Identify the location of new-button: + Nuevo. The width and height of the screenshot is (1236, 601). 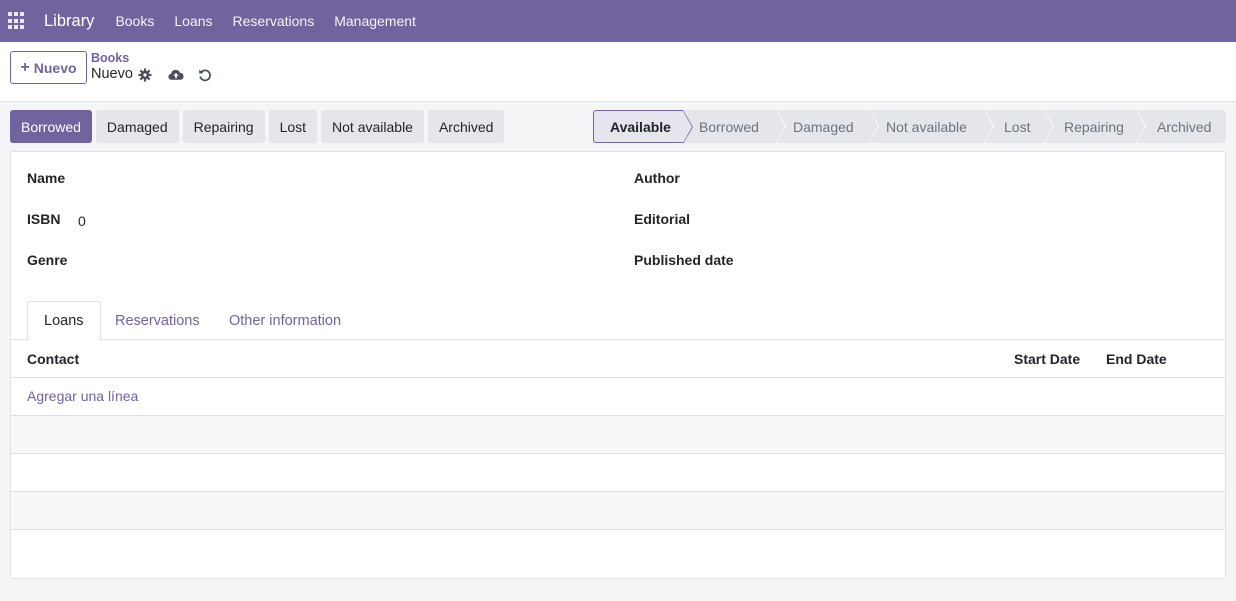
(48, 67).